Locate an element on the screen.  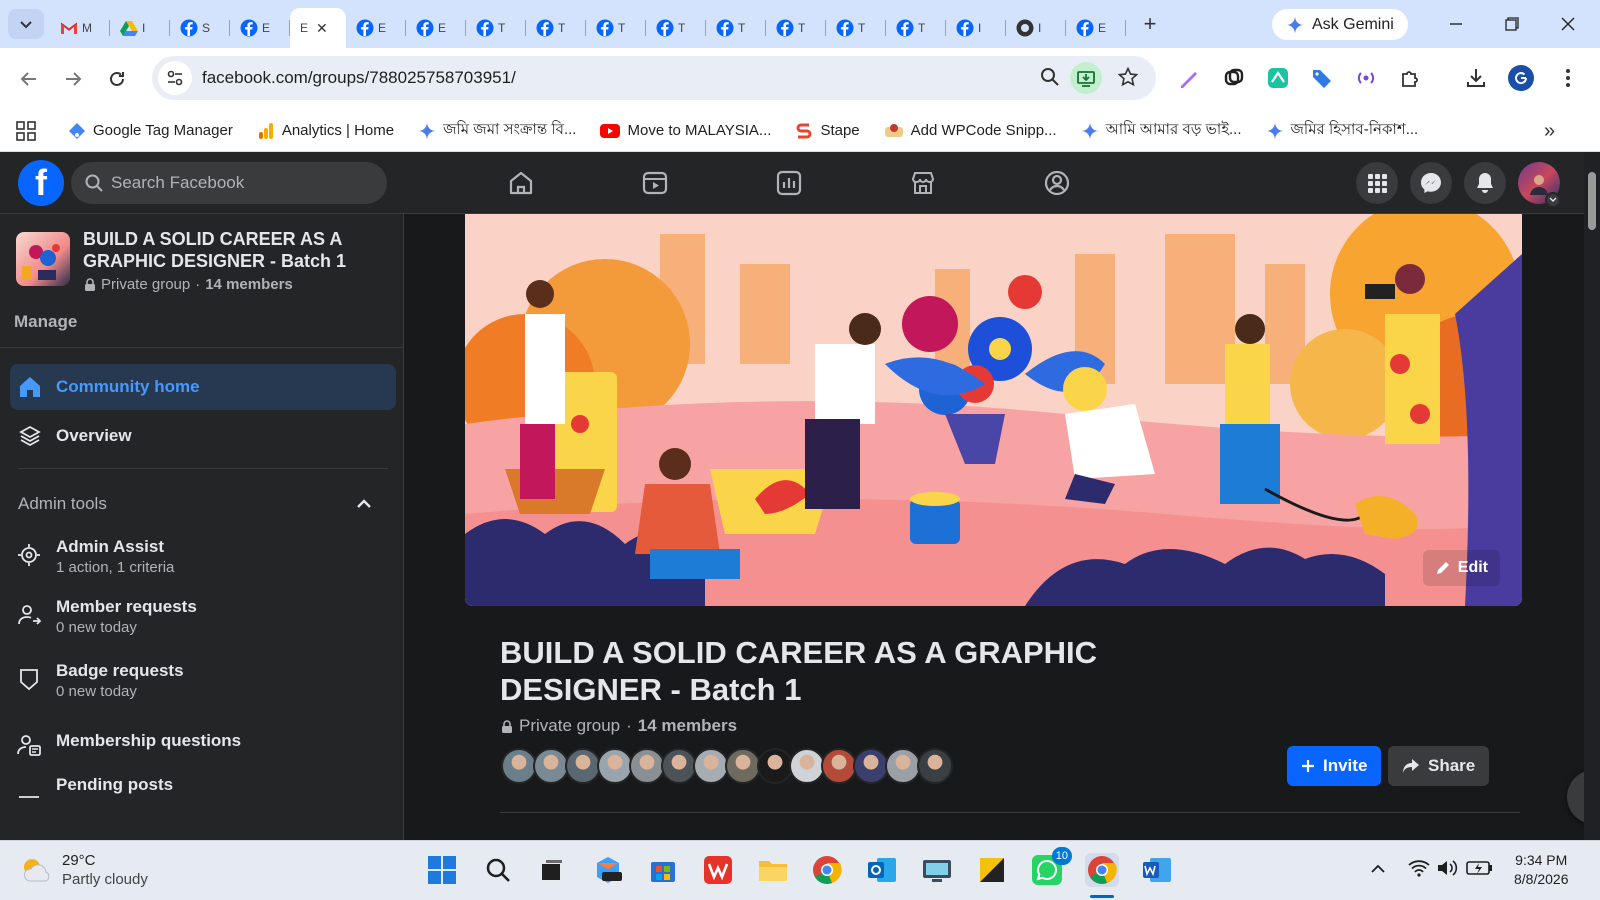
forward-button is located at coordinates (73, 79).